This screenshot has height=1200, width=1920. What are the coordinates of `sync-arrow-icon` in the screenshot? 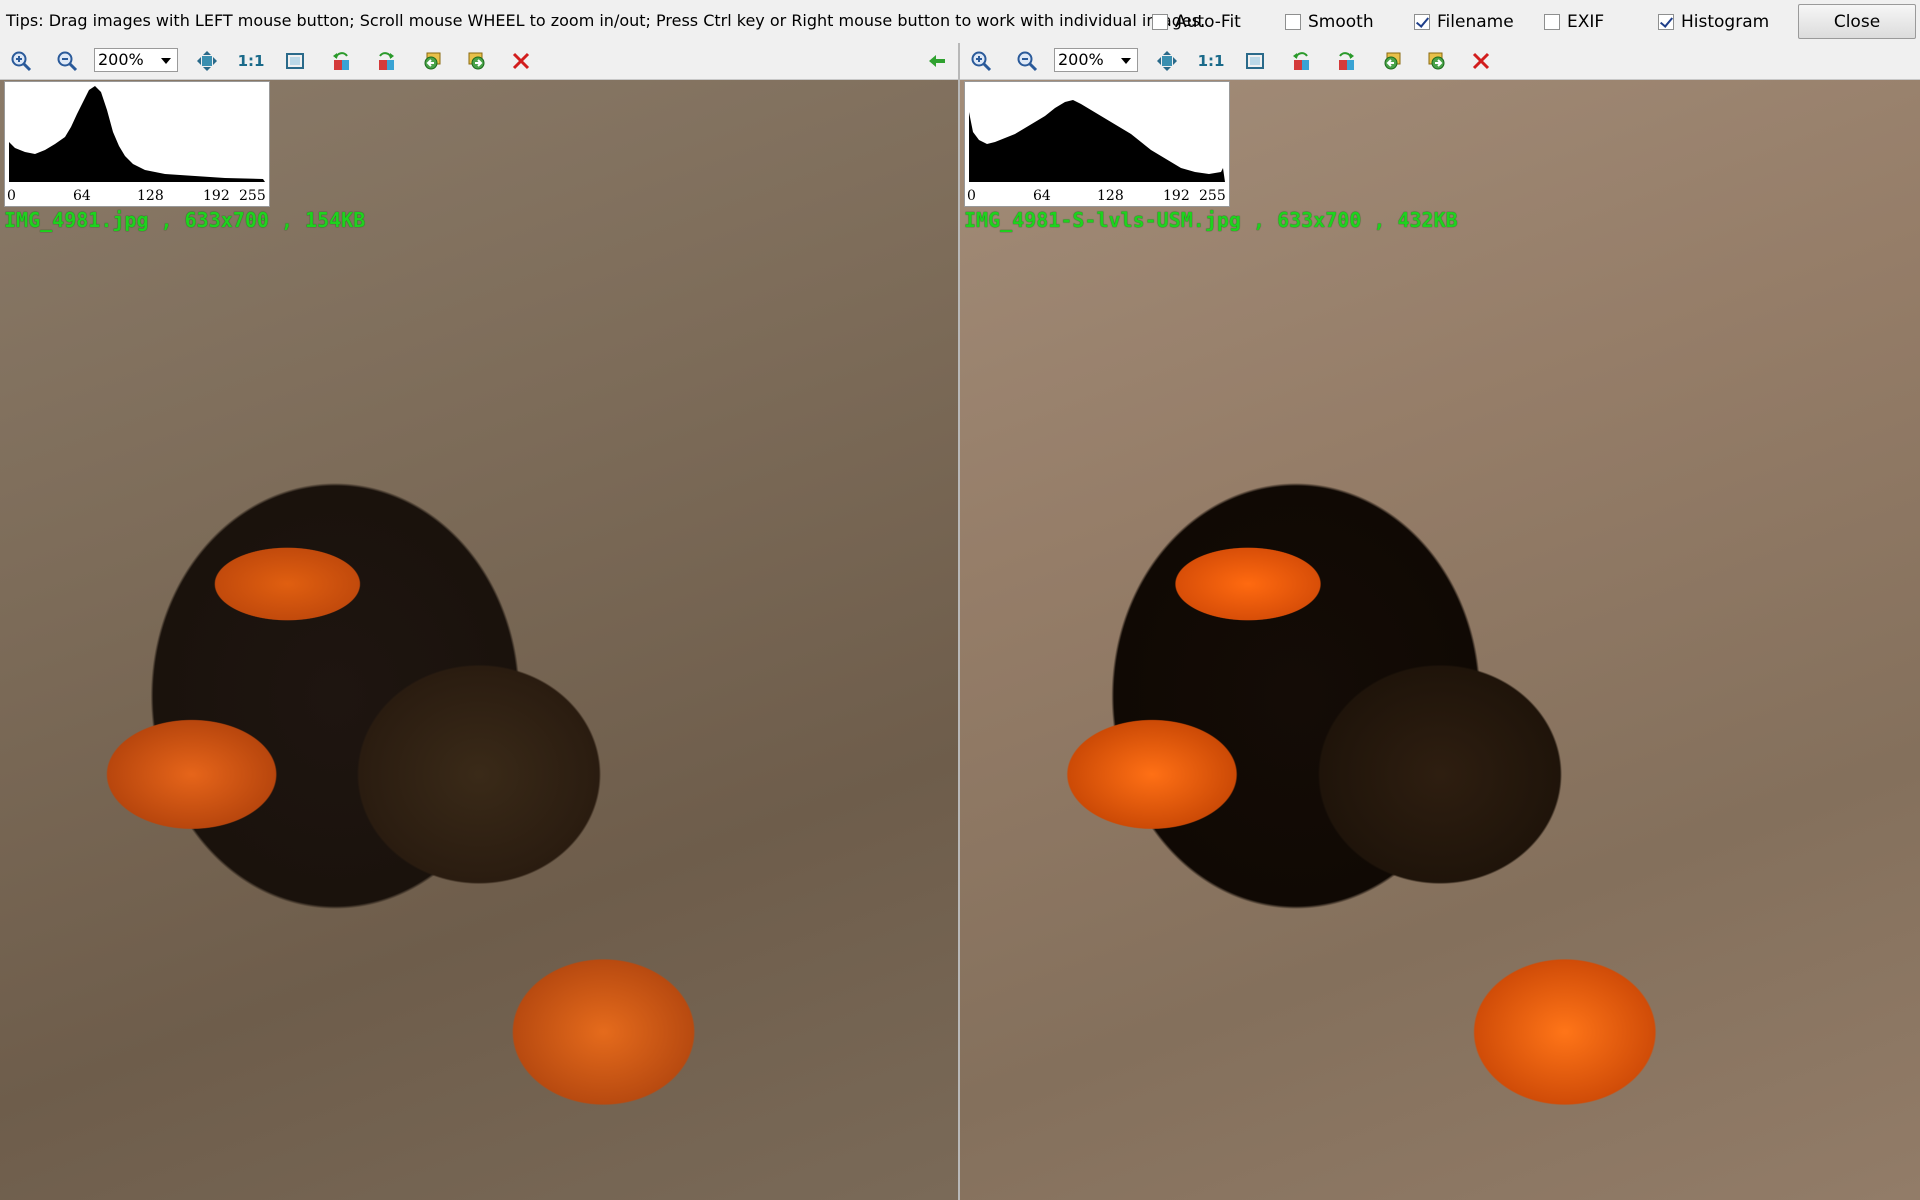 It's located at (937, 61).